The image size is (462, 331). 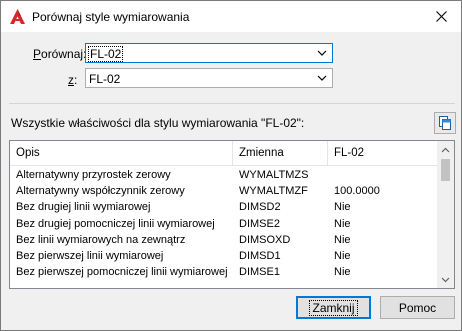 I want to click on autocad-icon, so click(x=17, y=16).